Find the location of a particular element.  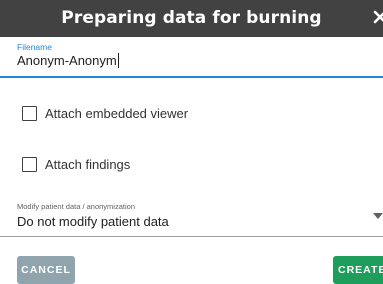

filename-input: Anonym-Anonym is located at coordinates (67, 61).